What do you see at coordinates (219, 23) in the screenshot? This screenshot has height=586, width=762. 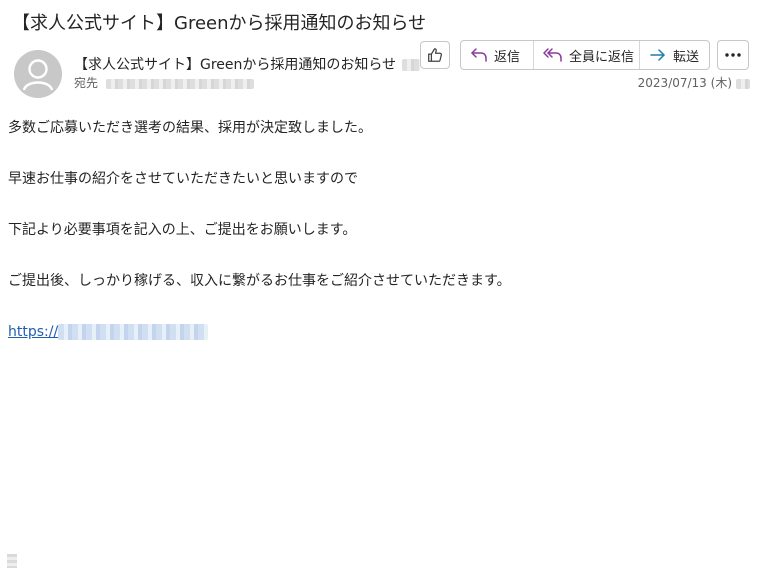 I see `email-subject: 【求人公式サイト】Greenから採用通知のお知らせ` at bounding box center [219, 23].